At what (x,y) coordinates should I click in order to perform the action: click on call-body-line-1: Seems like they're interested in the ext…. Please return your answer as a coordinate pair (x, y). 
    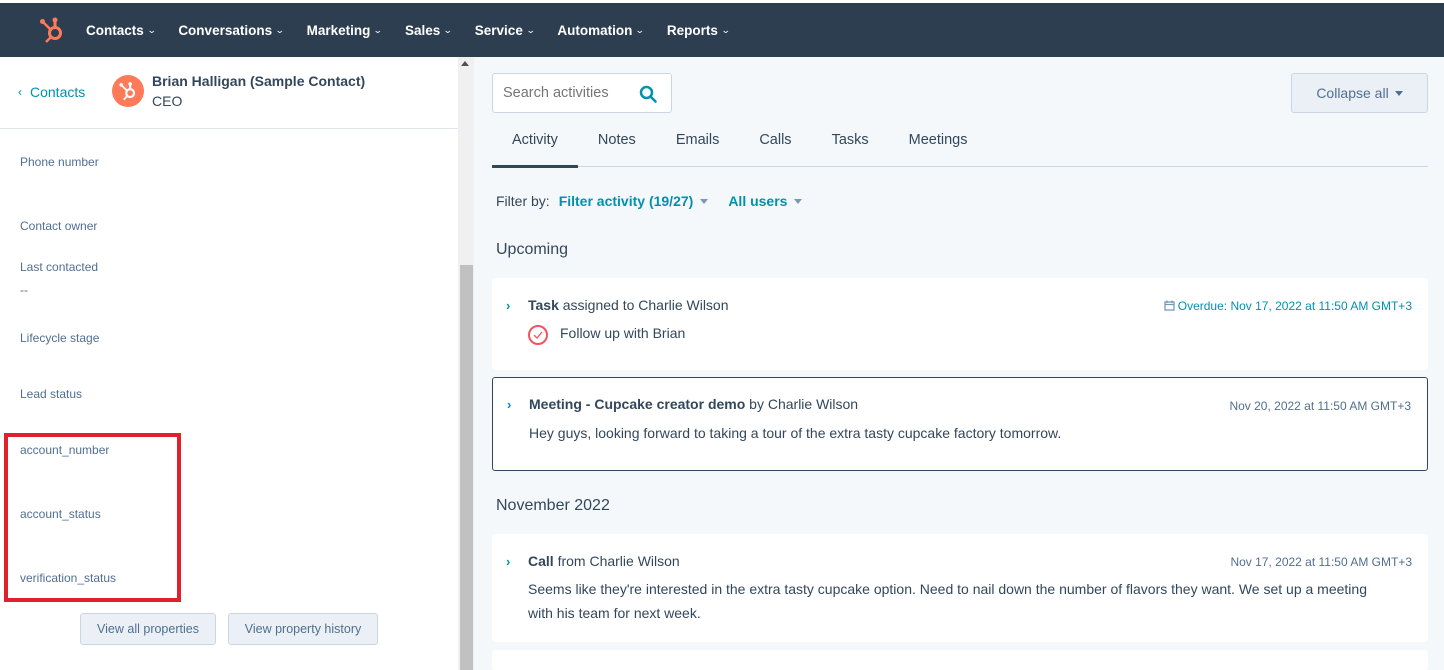
    Looking at the image, I should click on (947, 589).